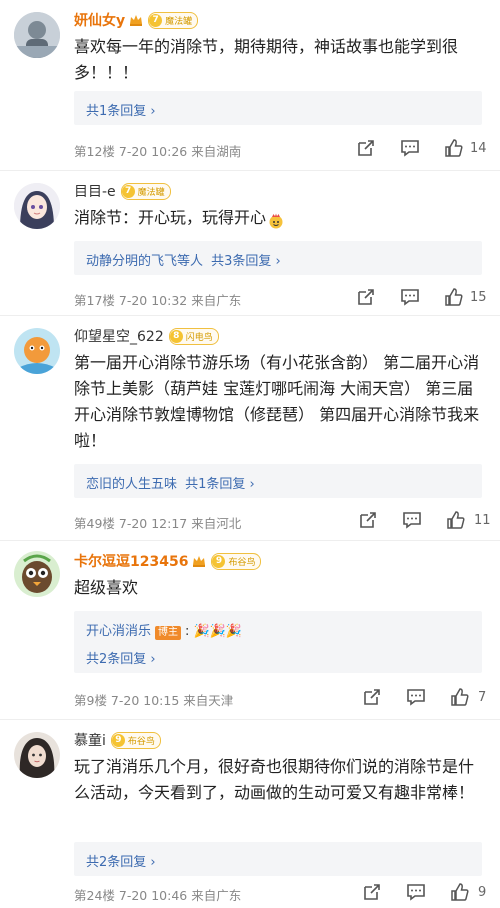  I want to click on reply-preview: 开心消消乐 博主: 🎉🎉🎉, so click(164, 630).